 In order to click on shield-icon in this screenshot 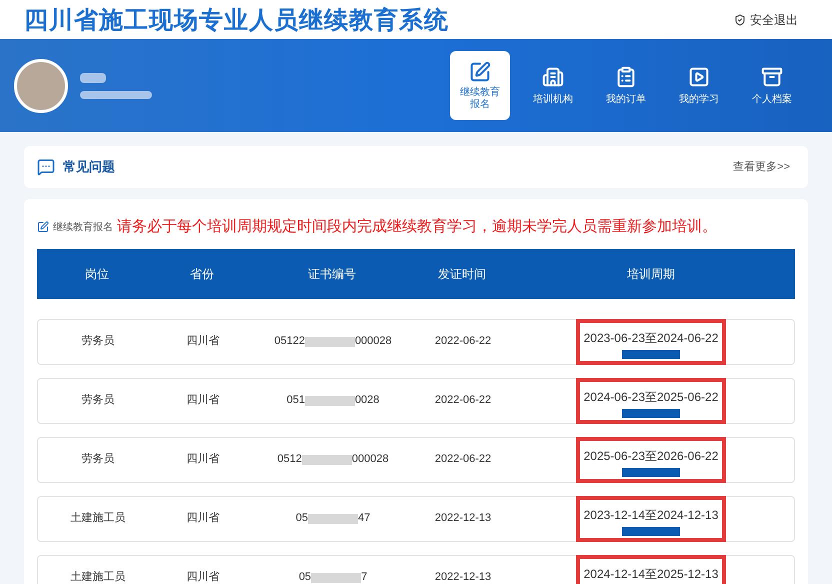, I will do `click(740, 20)`.